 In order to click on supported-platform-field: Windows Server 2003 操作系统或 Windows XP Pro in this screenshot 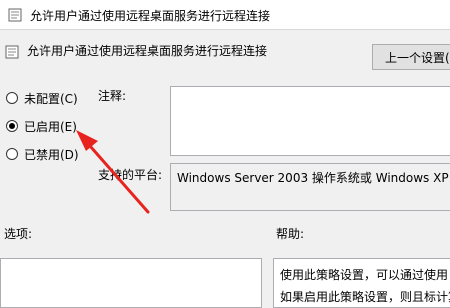, I will do `click(310, 187)`.